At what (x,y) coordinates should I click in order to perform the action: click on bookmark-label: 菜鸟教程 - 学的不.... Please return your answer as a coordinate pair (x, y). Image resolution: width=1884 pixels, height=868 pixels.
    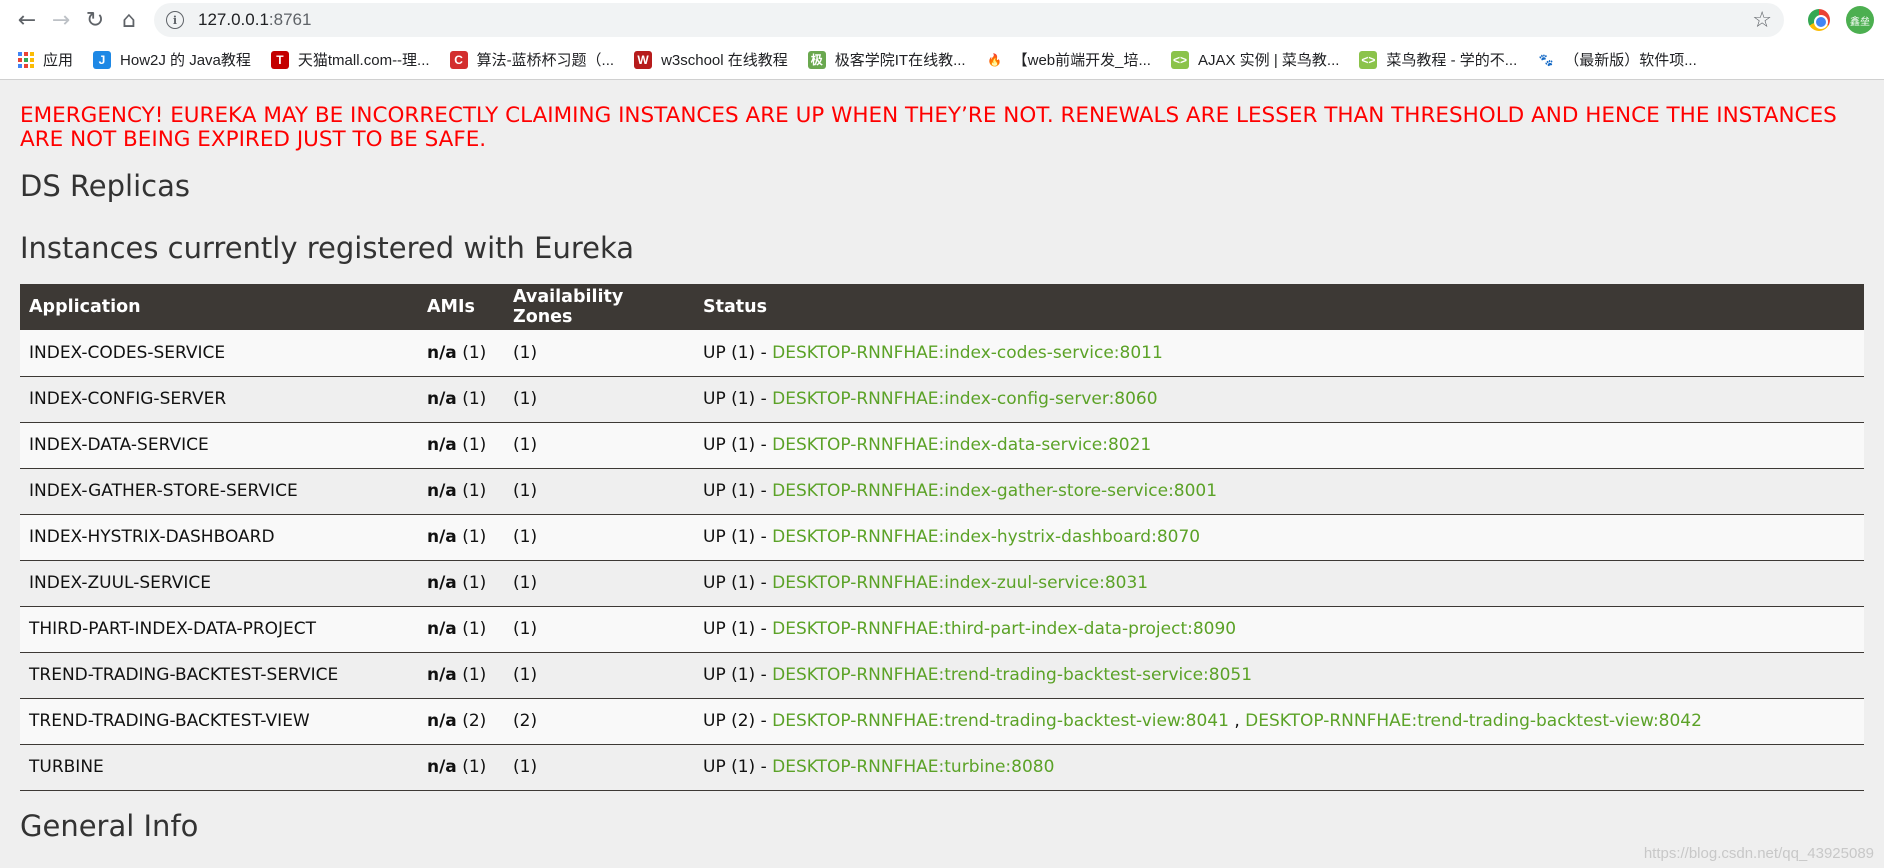
    Looking at the image, I should click on (1452, 60).